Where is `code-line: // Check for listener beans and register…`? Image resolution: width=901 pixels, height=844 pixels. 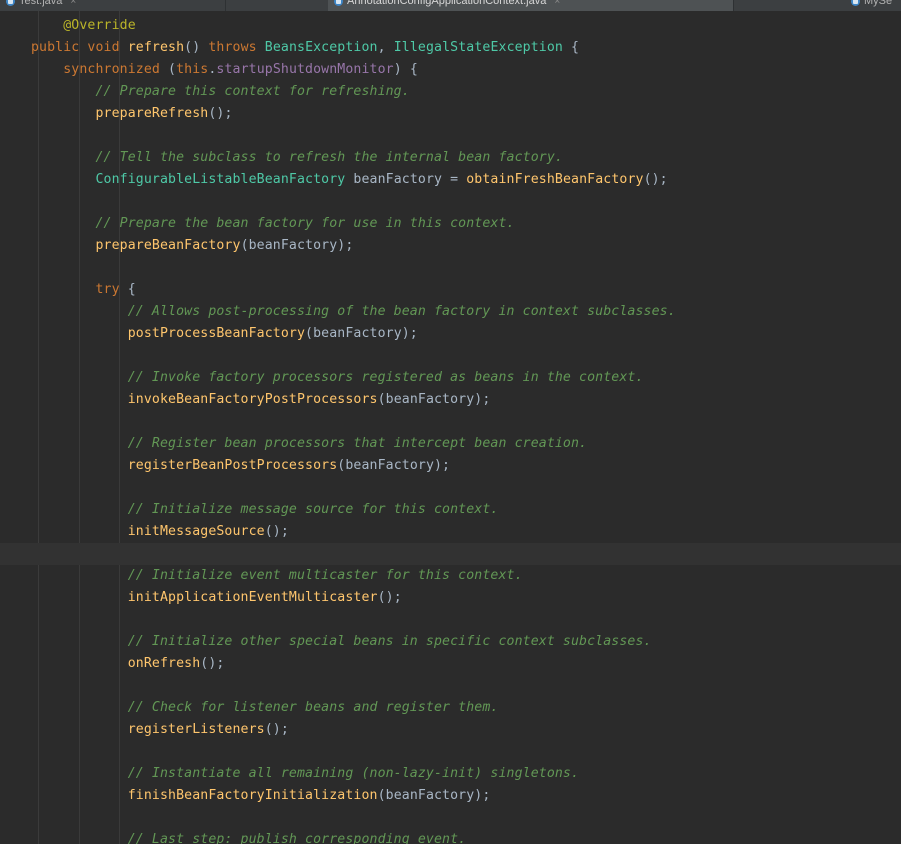 code-line: // Check for listener beans and register… is located at coordinates (450, 708).